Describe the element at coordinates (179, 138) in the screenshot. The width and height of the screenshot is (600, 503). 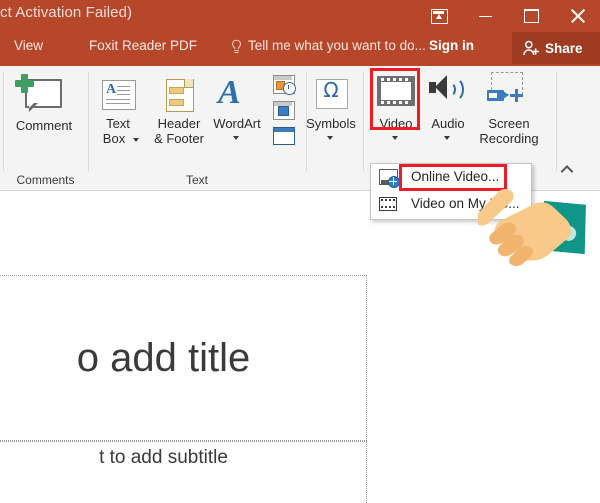
I see `header-footer-label-line2: & Footer` at that location.